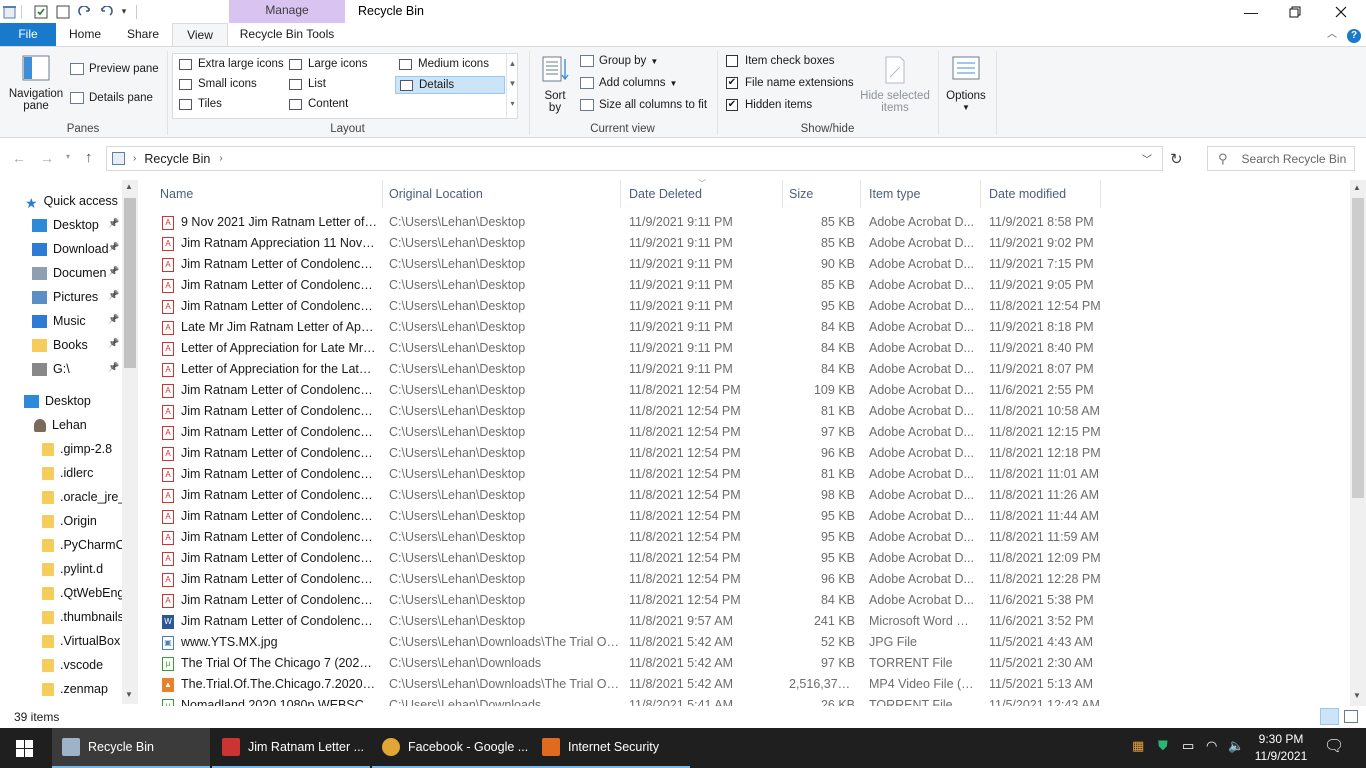  I want to click on size-all-columns-button: Size all columns to fit, so click(643, 105).